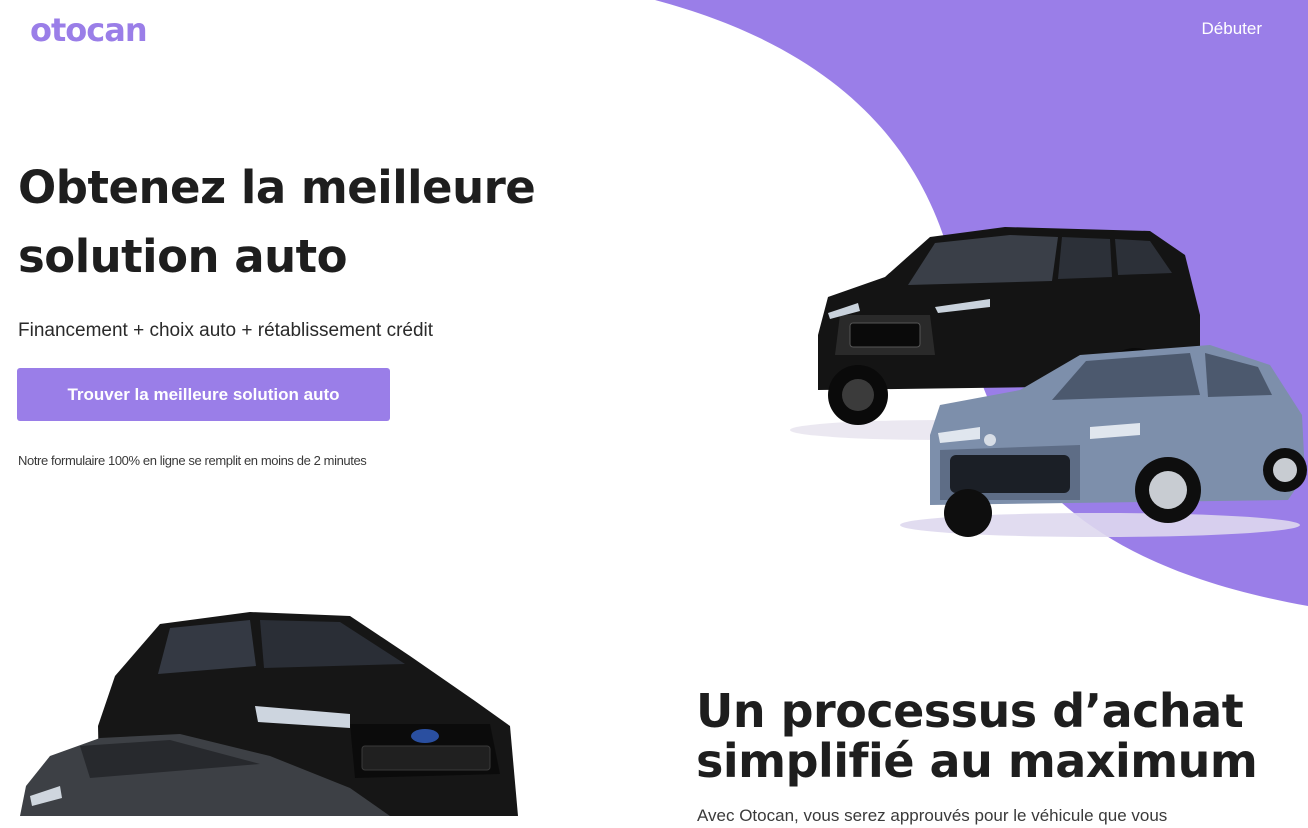 Image resolution: width=1308 pixels, height=828 pixels. What do you see at coordinates (89, 30) in the screenshot?
I see `otocan-logo: otocan` at bounding box center [89, 30].